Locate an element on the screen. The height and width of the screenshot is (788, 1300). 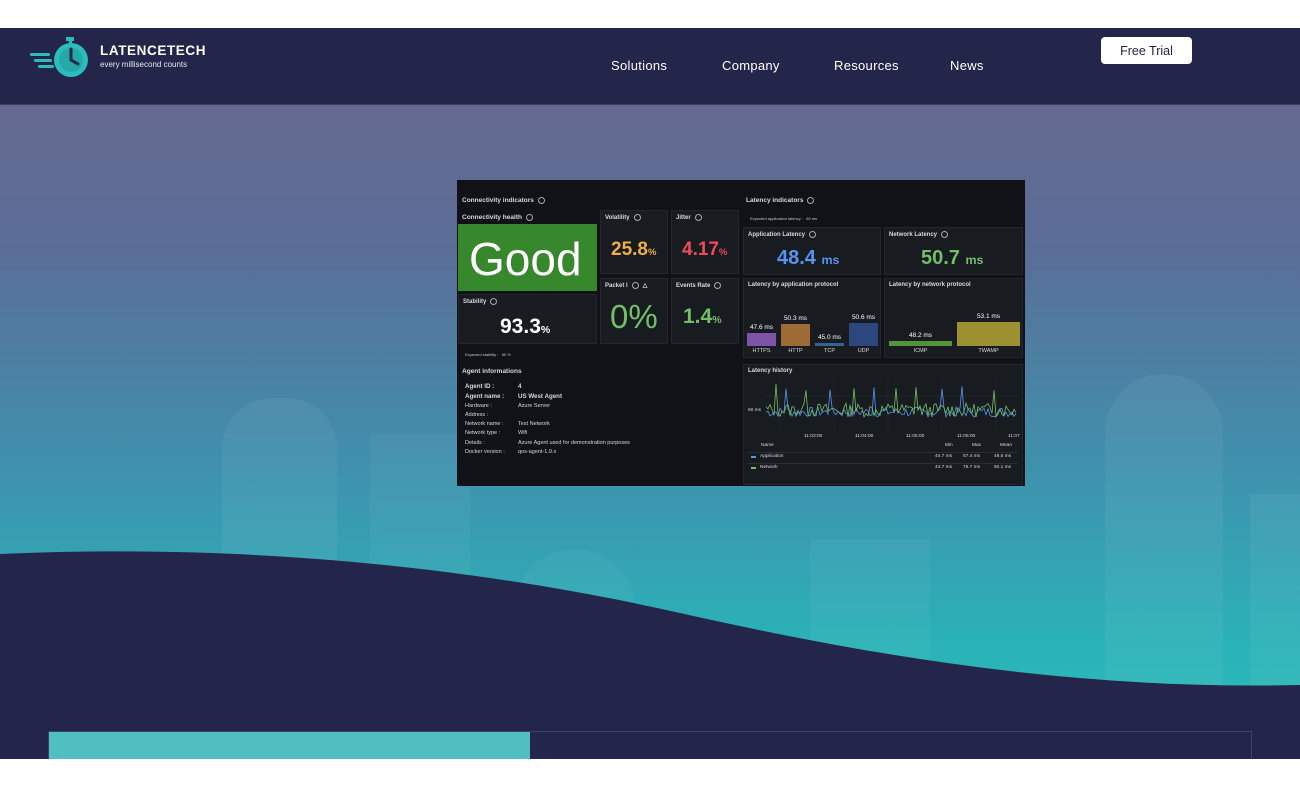
protocol-bar-value: 50.6 ms is located at coordinates (863, 317).